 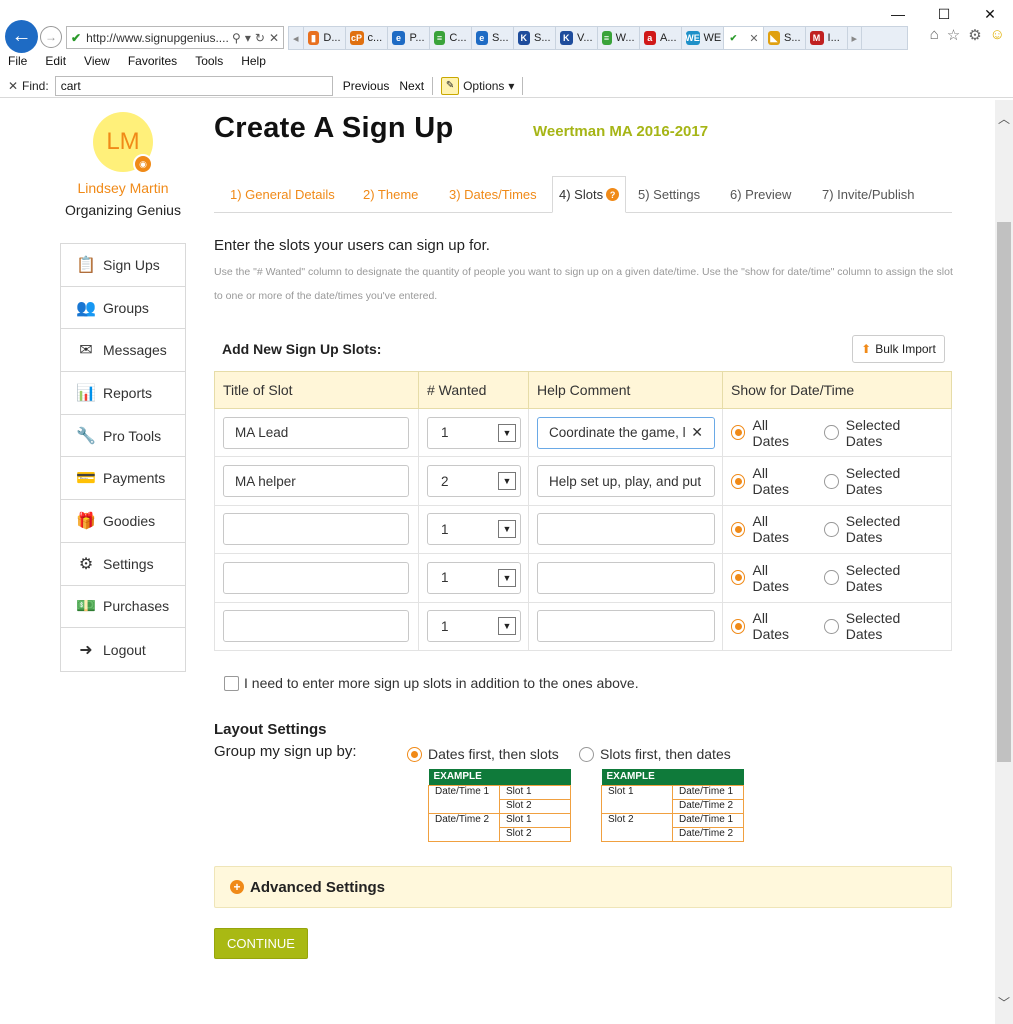 What do you see at coordinates (143, 164) in the screenshot?
I see `camera-icon: ◉` at bounding box center [143, 164].